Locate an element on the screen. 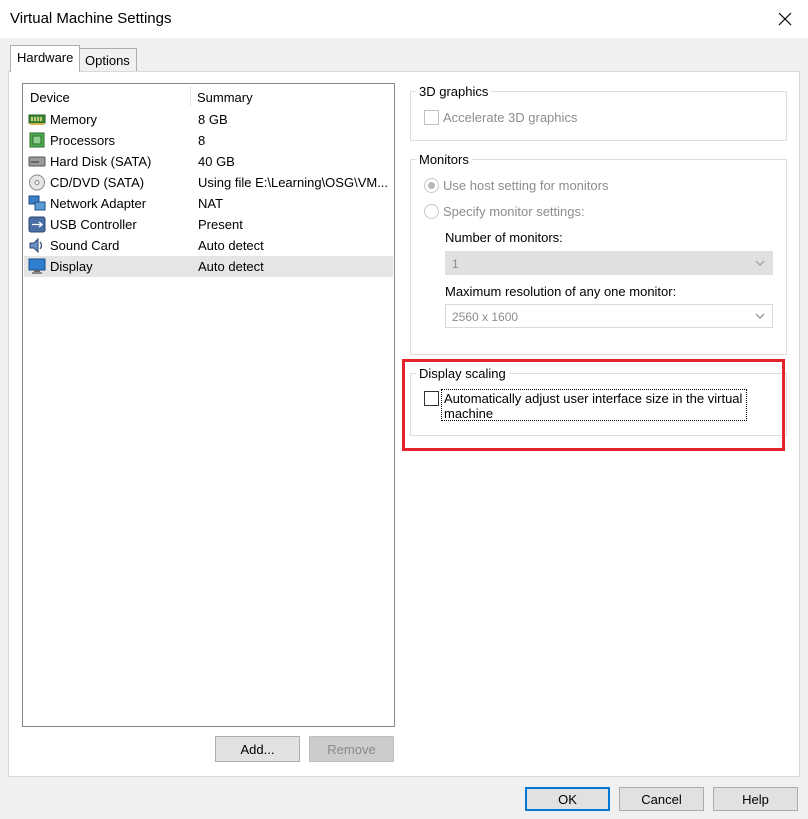 The height and width of the screenshot is (819, 808). device-row-network-adapter: Network Adapter NAT is located at coordinates (208, 203).